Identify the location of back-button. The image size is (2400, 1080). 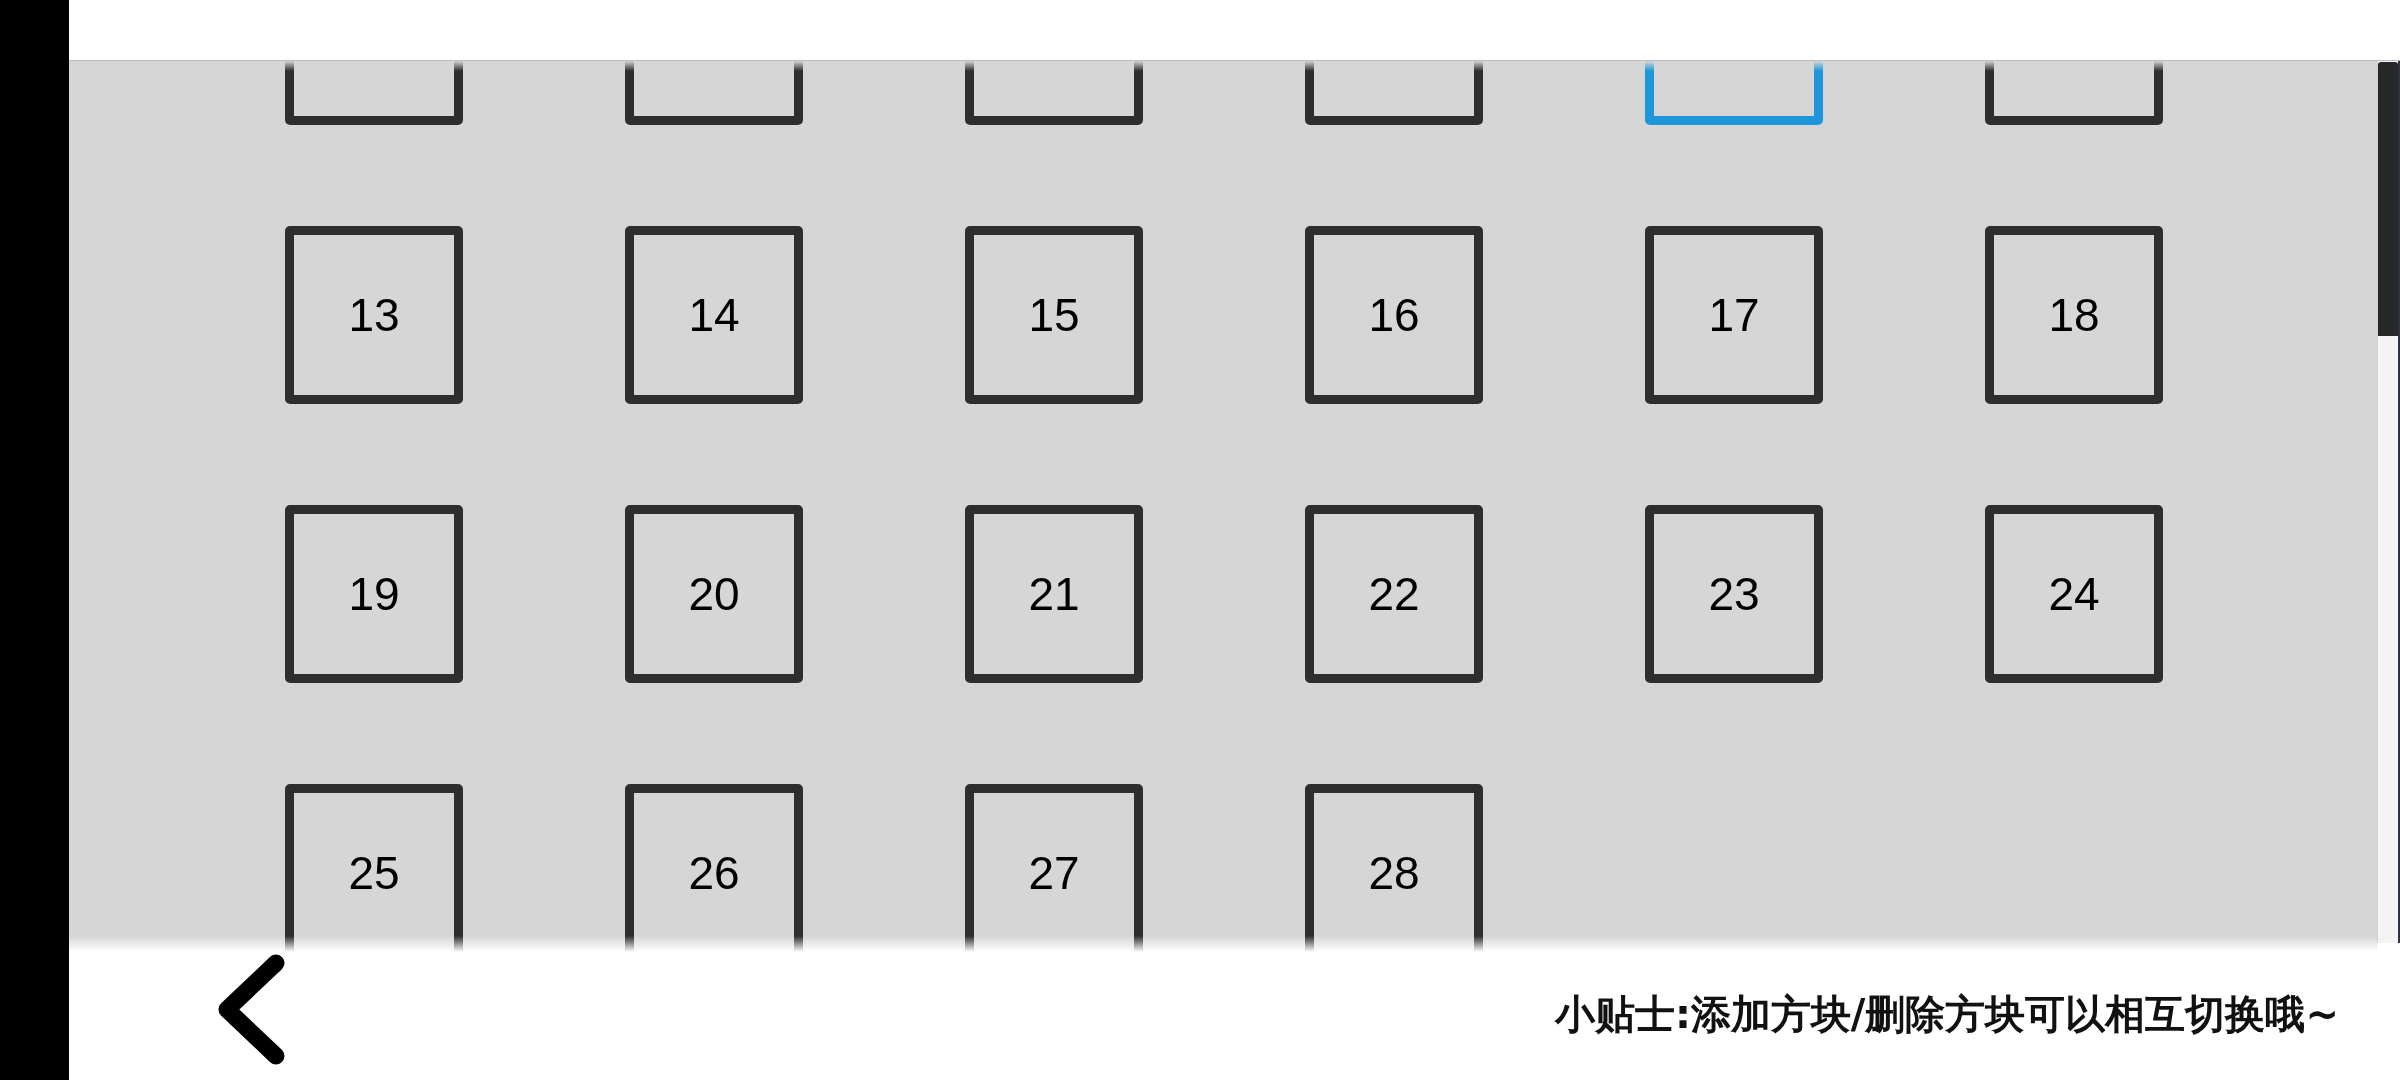
(251, 1009).